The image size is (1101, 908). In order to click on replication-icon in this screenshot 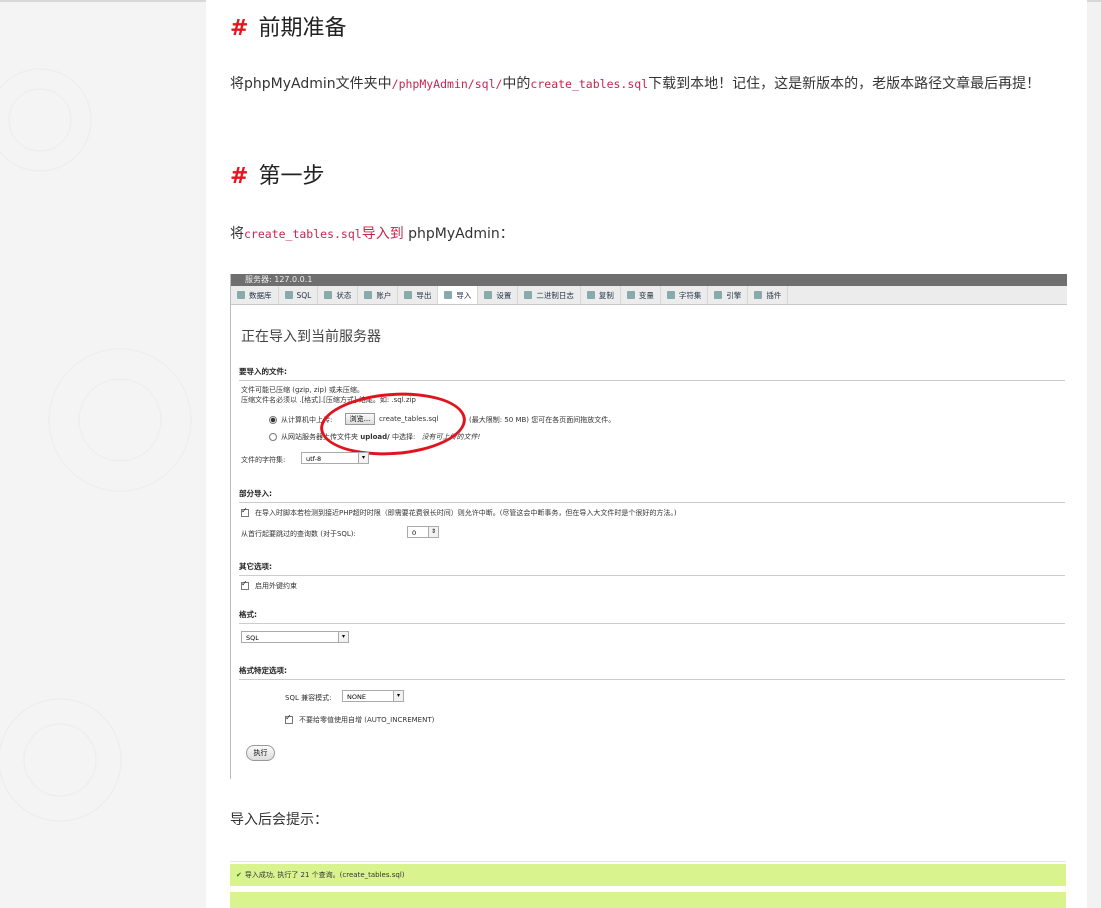, I will do `click(590, 295)`.